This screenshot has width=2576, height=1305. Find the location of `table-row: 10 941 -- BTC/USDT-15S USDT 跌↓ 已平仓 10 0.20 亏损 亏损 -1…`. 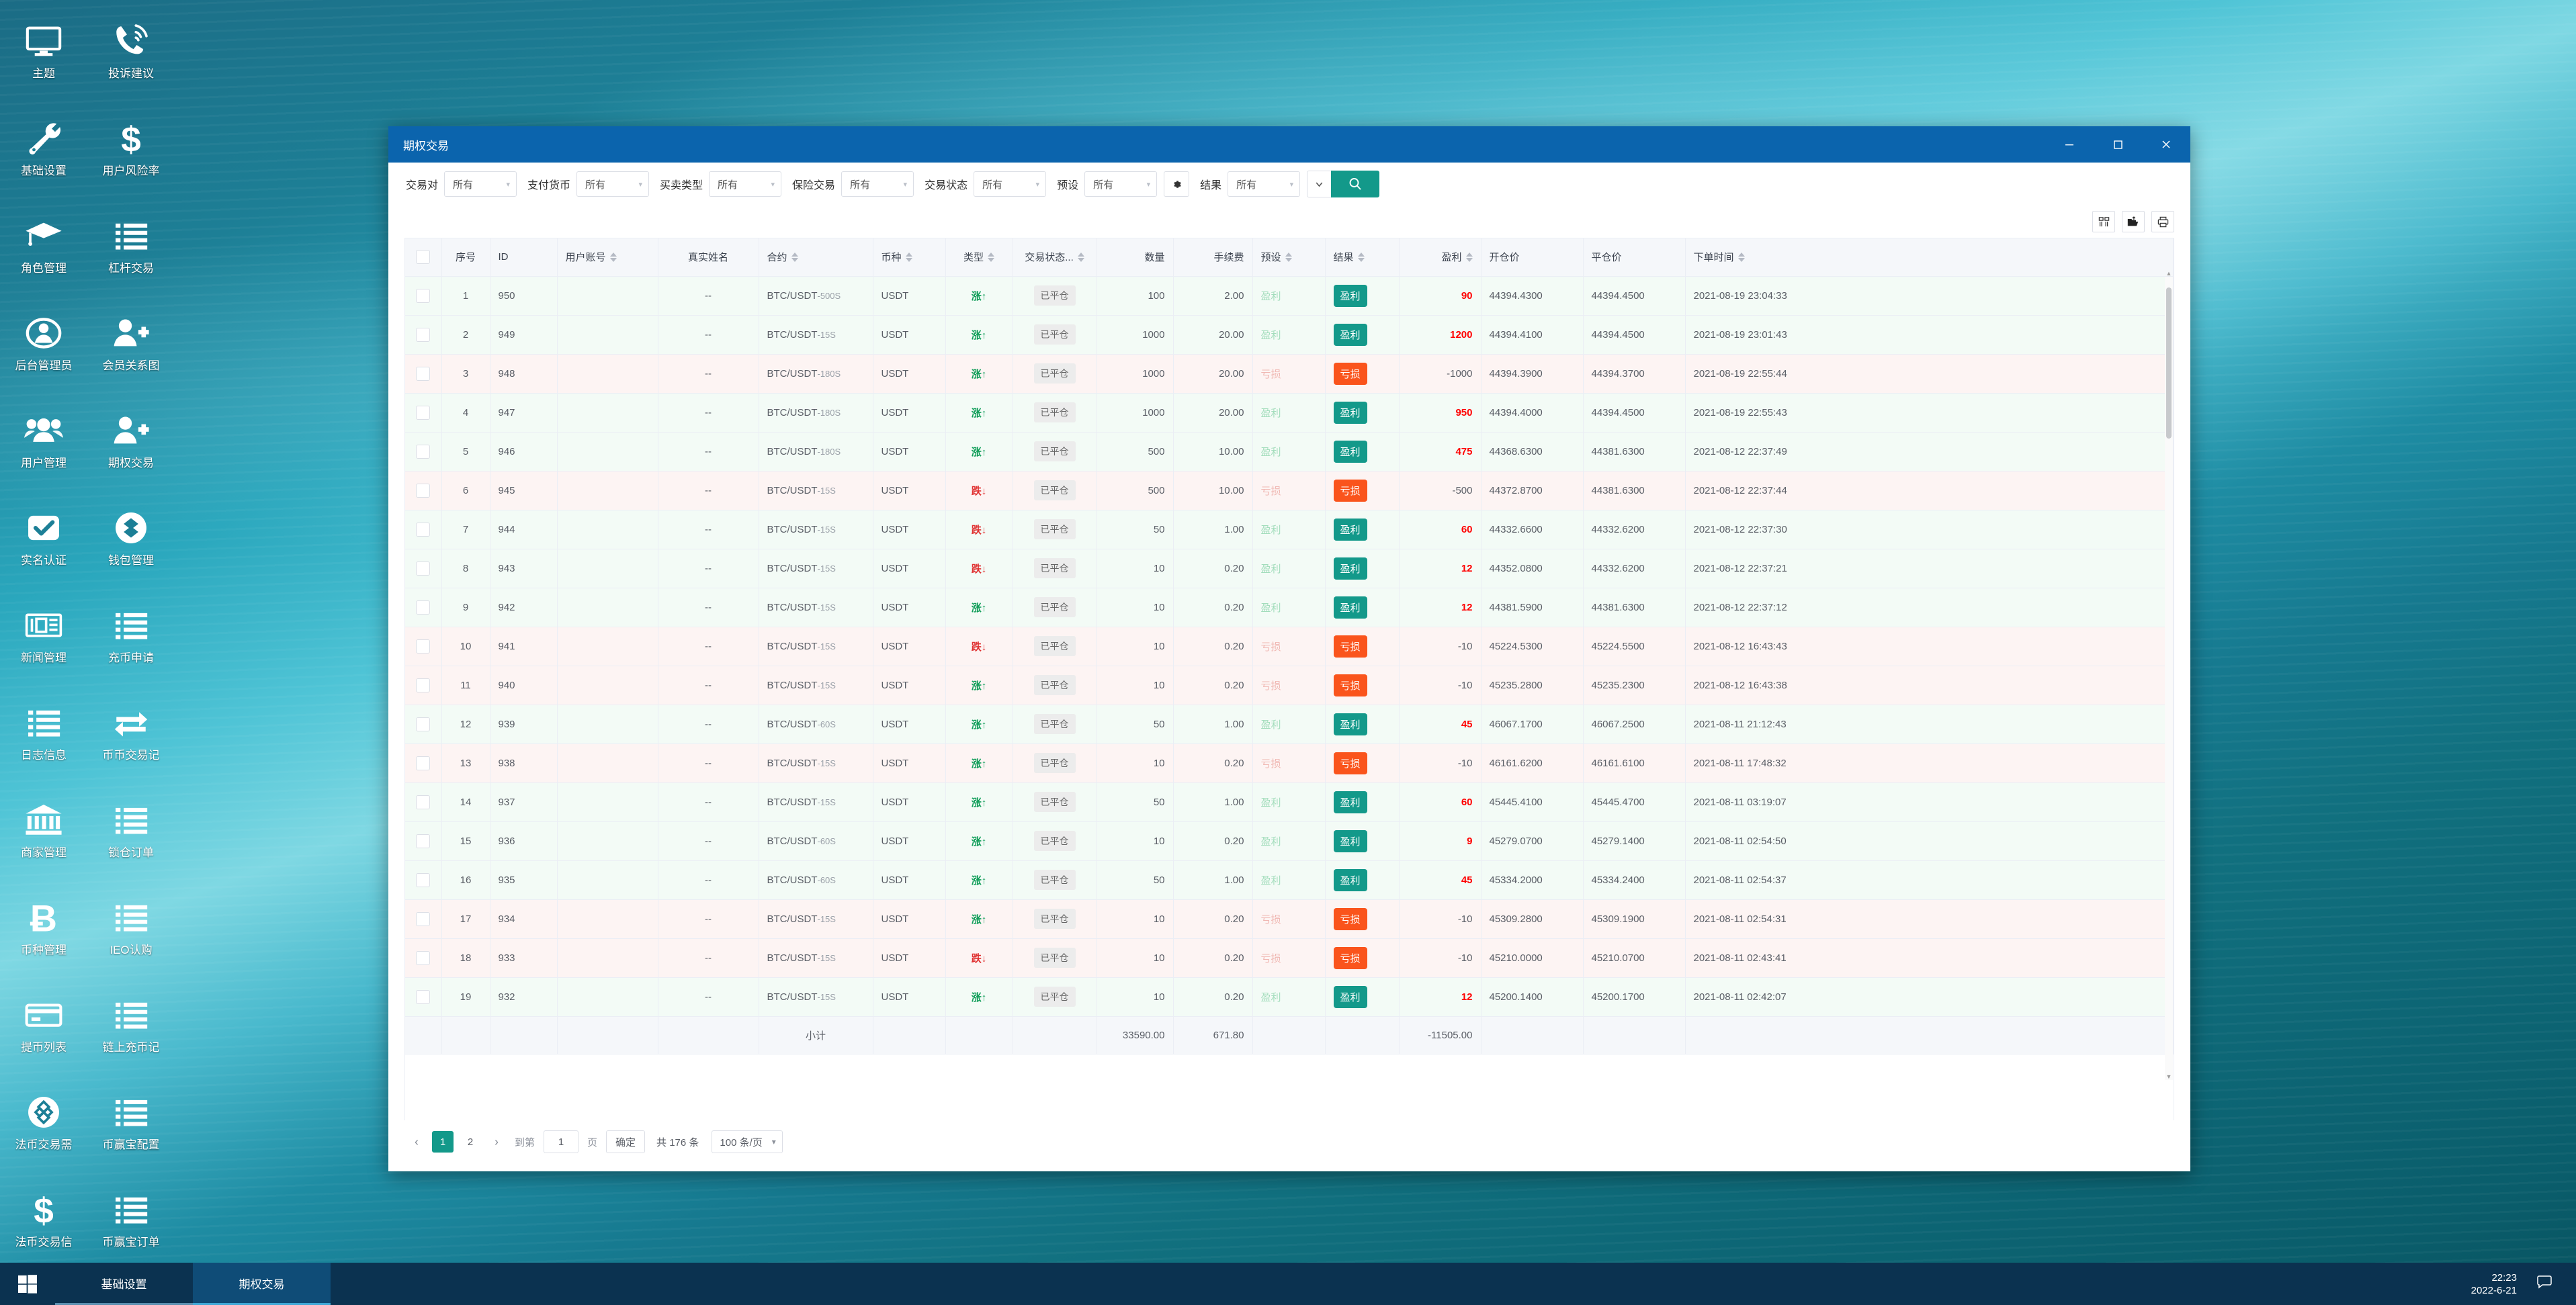

table-row: 10 941 -- BTC/USDT-15S USDT 跌↓ 已平仓 10 0.20 亏损 亏损 -1… is located at coordinates (1289, 647).